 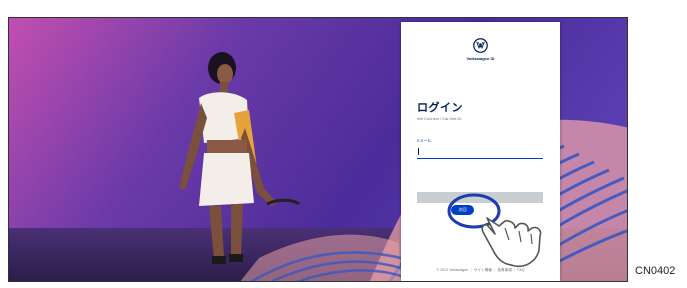 What do you see at coordinates (439, 118) in the screenshot?
I see `page-subtitle: We Connect / Car-Net ID` at bounding box center [439, 118].